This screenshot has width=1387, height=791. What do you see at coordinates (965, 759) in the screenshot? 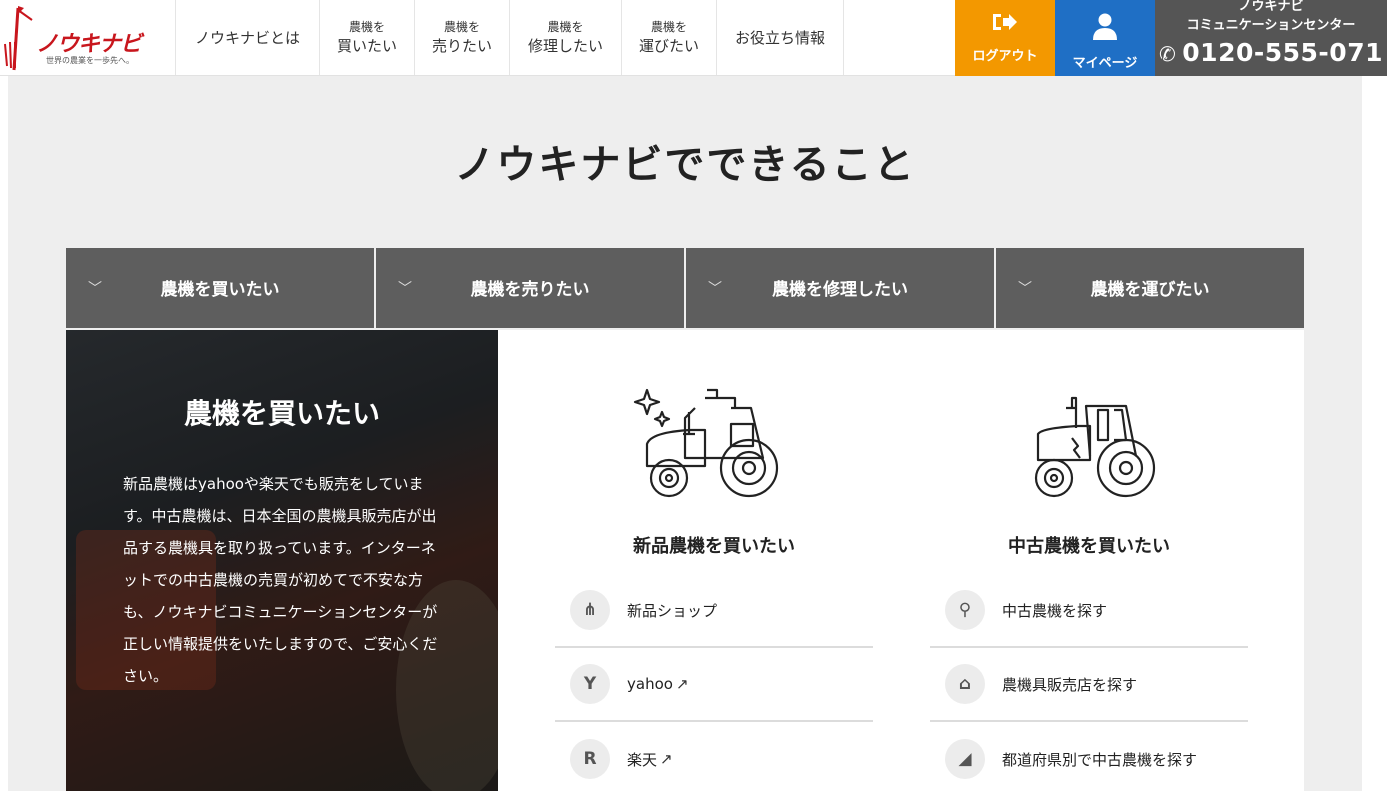
I see `map-icon: ◢` at bounding box center [965, 759].